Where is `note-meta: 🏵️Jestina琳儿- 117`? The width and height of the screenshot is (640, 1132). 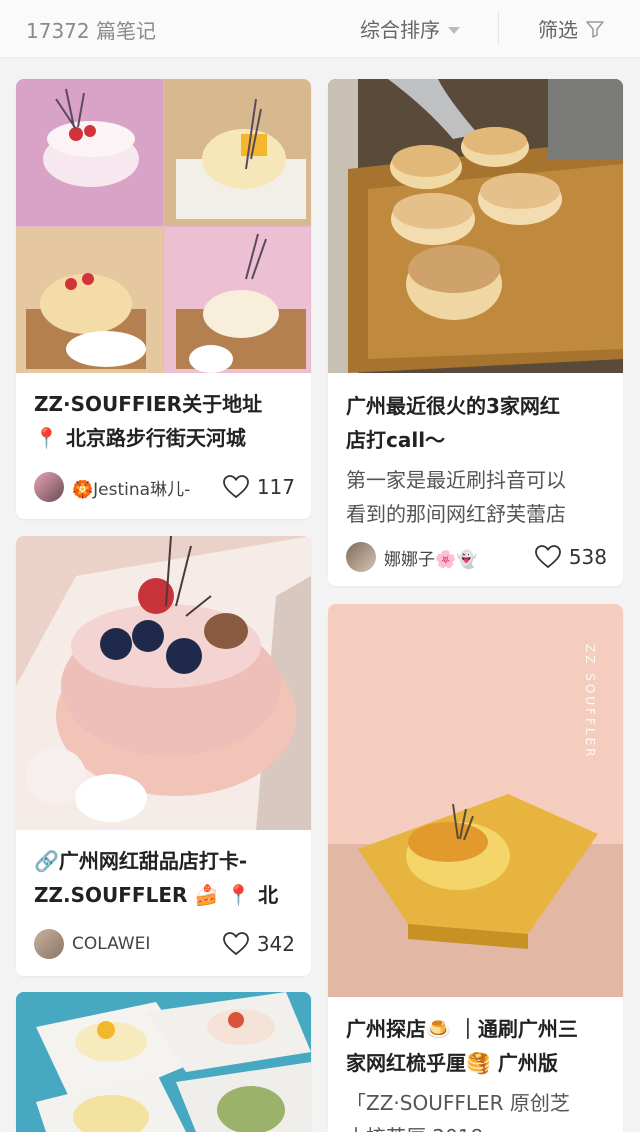
note-meta: 🏵️Jestina琳儿- 117 is located at coordinates (164, 487).